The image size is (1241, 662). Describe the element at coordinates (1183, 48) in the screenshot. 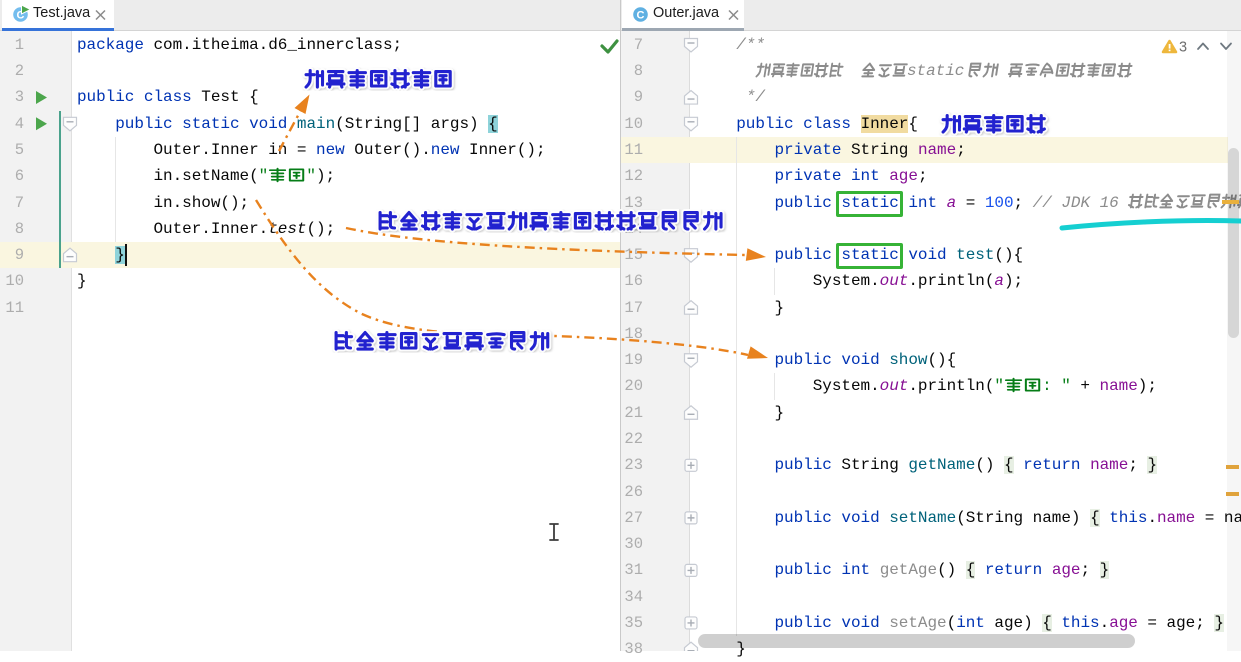

I see `svg-text: 3` at that location.